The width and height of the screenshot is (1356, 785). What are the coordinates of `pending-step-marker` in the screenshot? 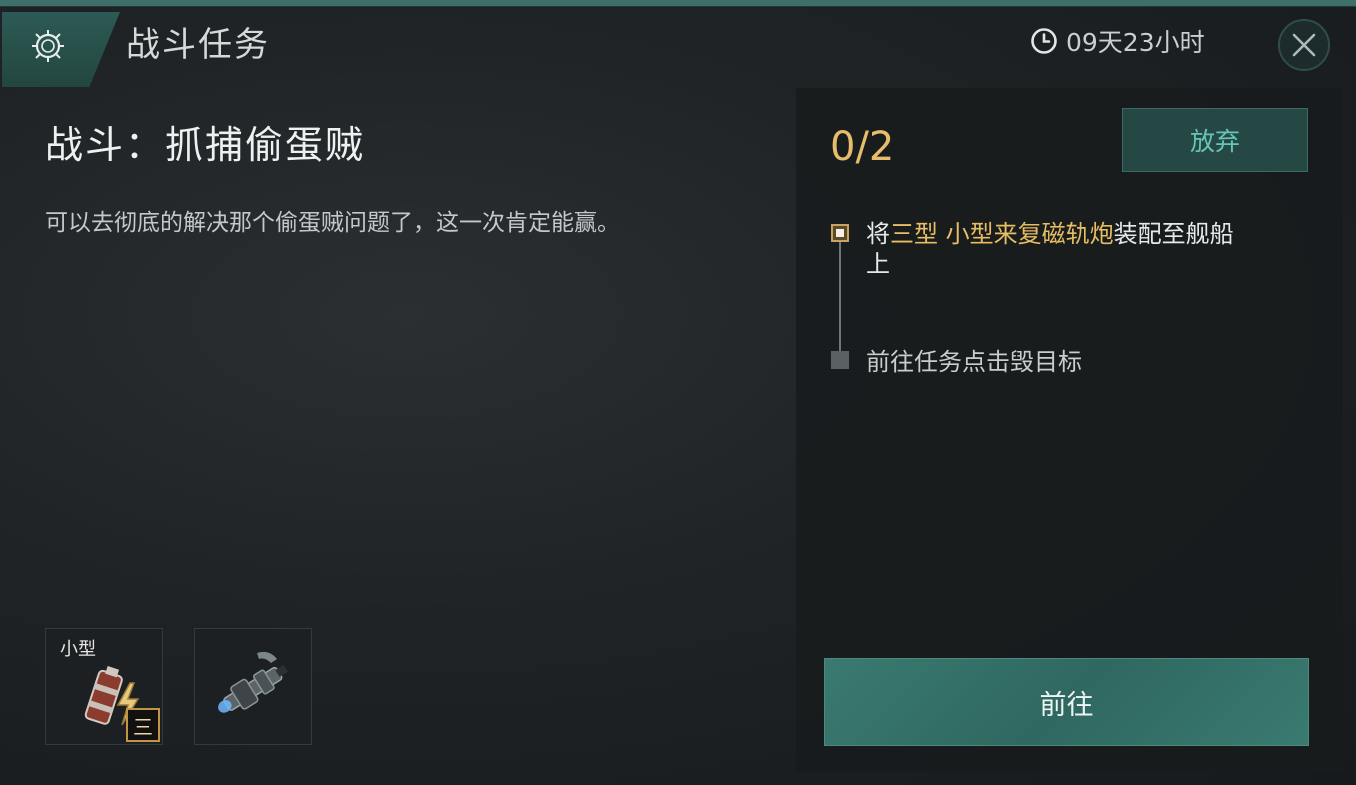 It's located at (840, 360).